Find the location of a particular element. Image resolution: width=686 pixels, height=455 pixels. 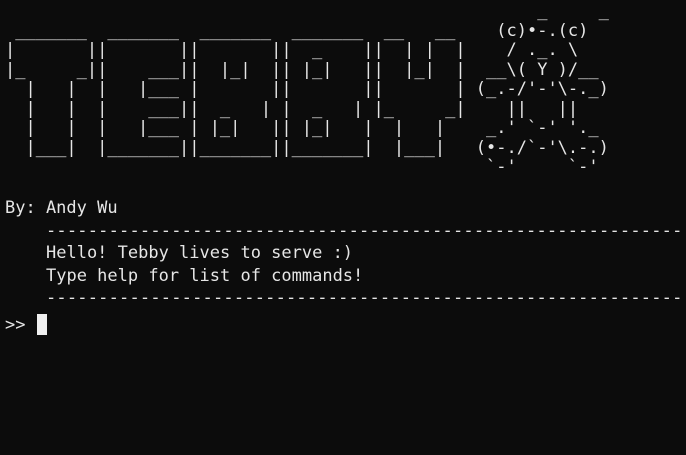

greeting-message: Hello! Tebby lives to serve :) is located at coordinates (200, 253).